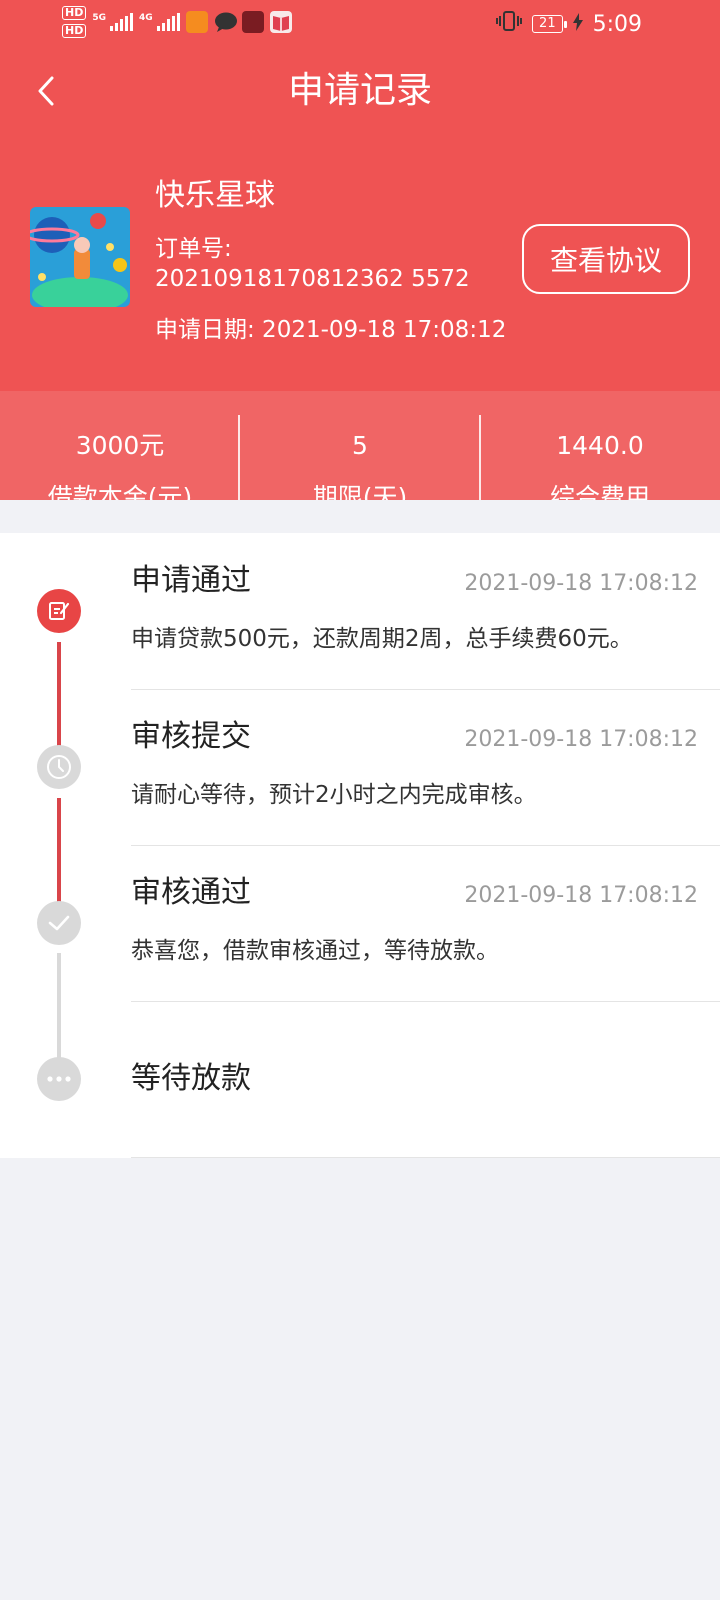 This screenshot has width=720, height=1600. What do you see at coordinates (315, 951) in the screenshot?
I see `step-description: 恭喜您，借款审核通过，等待放款。` at bounding box center [315, 951].